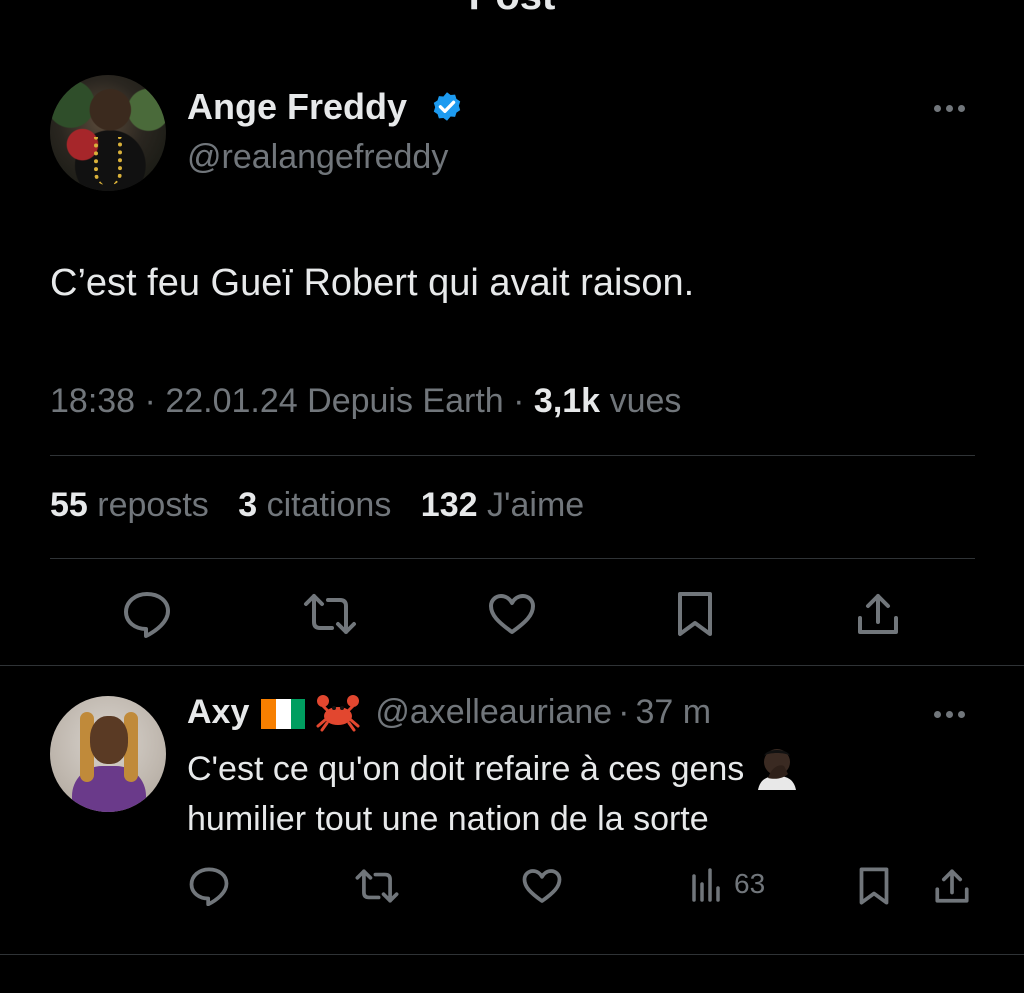 The height and width of the screenshot is (993, 1024). Describe the element at coordinates (338, 713) in the screenshot. I see `crab-icon` at that location.